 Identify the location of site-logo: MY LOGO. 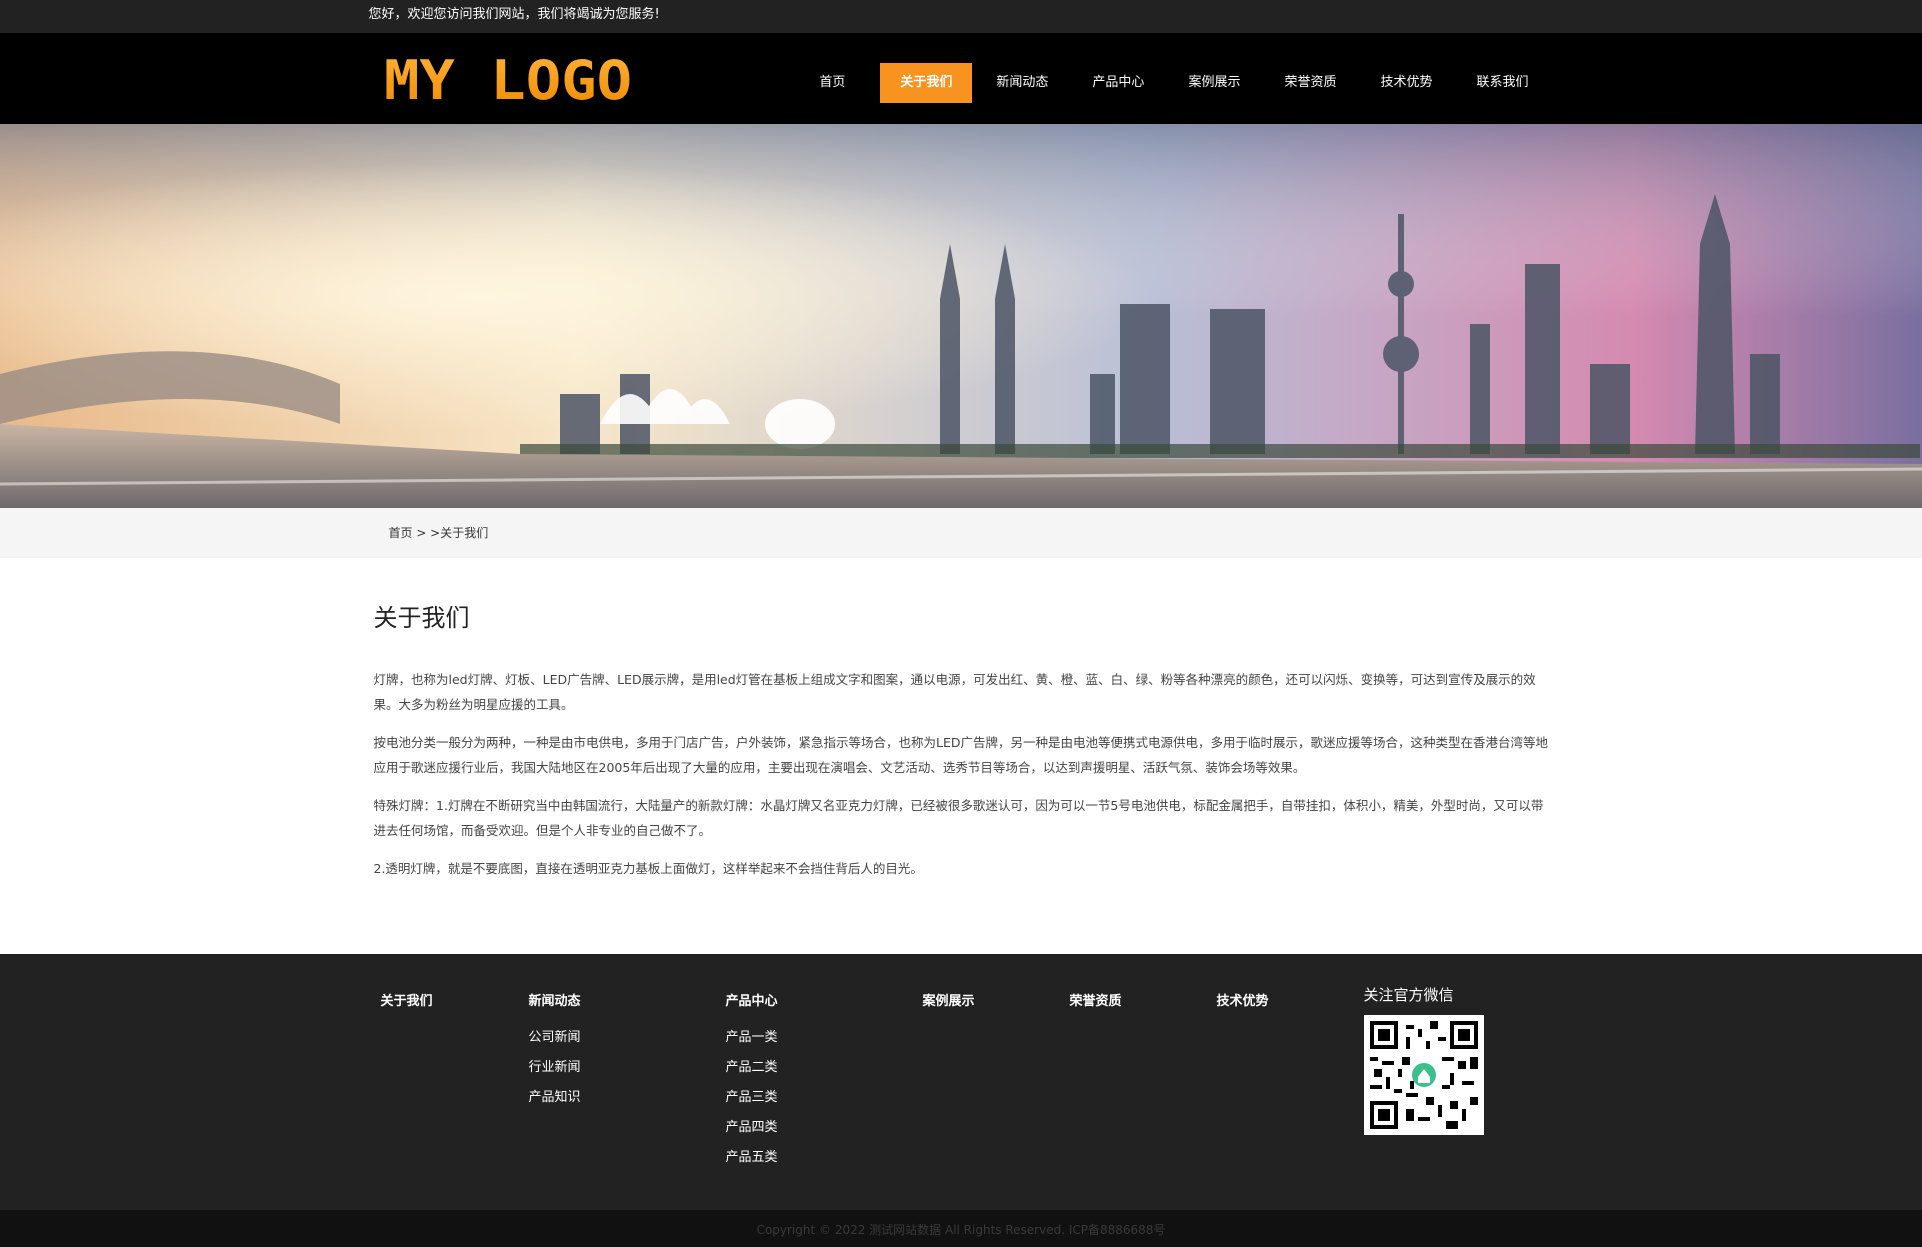
(509, 79).